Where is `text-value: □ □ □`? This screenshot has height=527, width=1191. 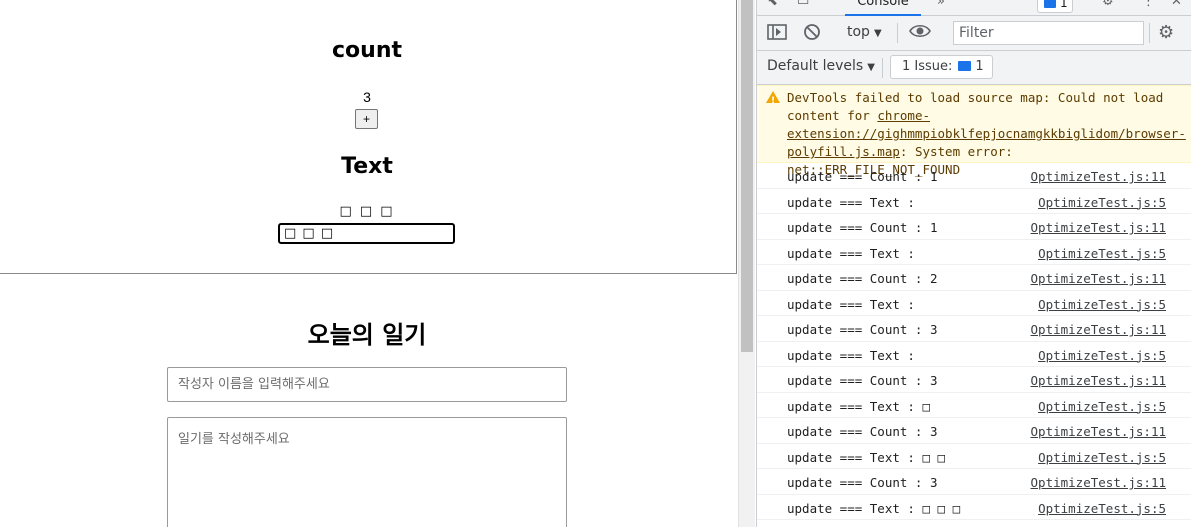
text-value: □ □ □ is located at coordinates (367, 211).